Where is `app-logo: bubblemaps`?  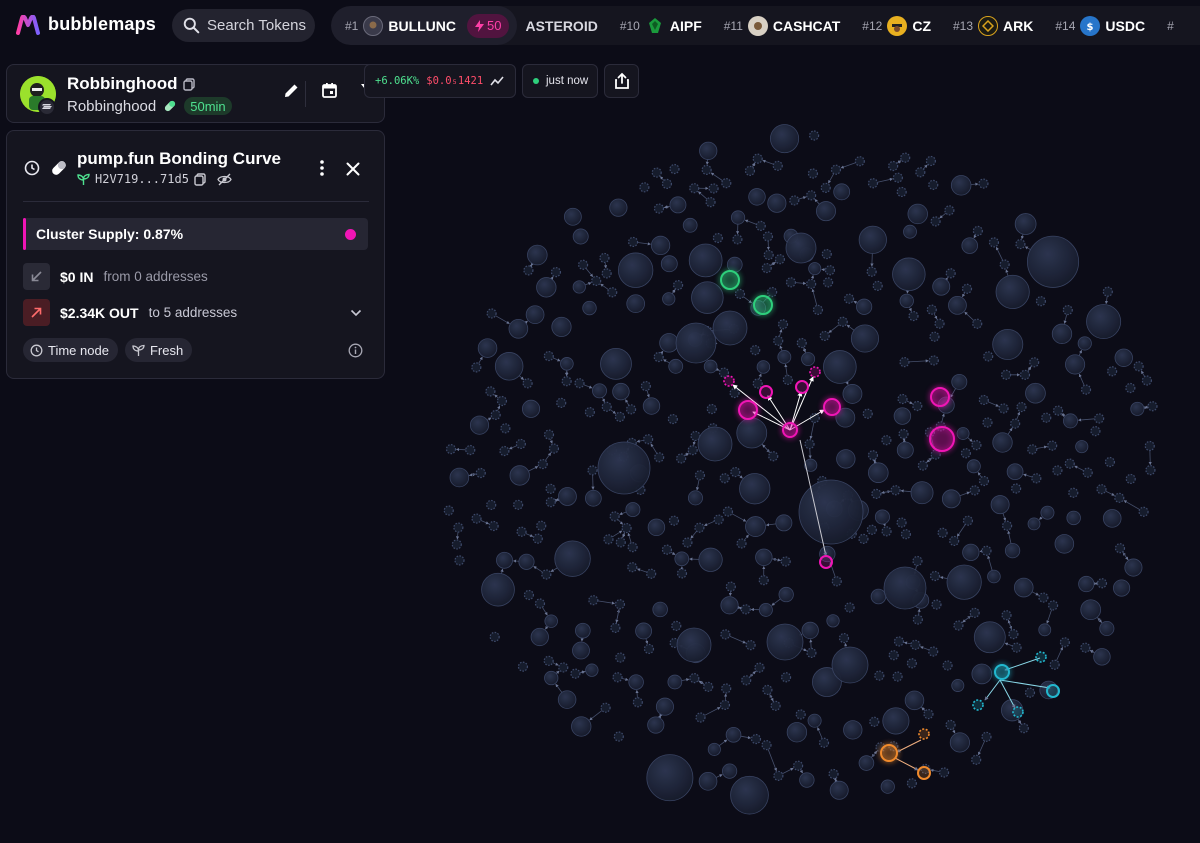
app-logo: bubblemaps is located at coordinates (86, 24).